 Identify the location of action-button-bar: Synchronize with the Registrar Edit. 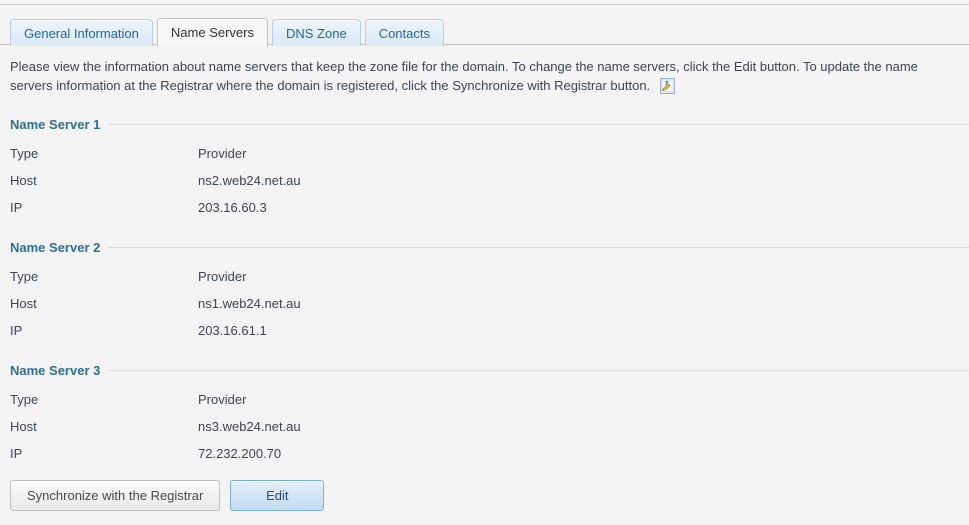
(167, 495).